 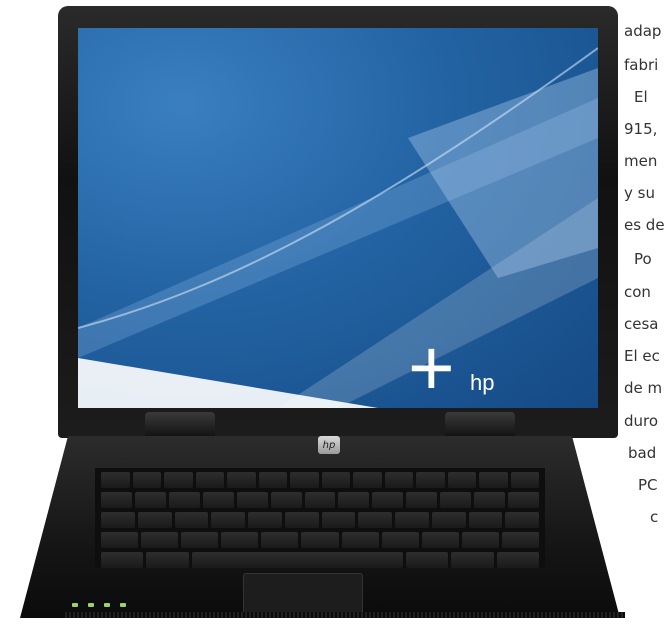 I want to click on speaker-grille, so click(x=345, y=615).